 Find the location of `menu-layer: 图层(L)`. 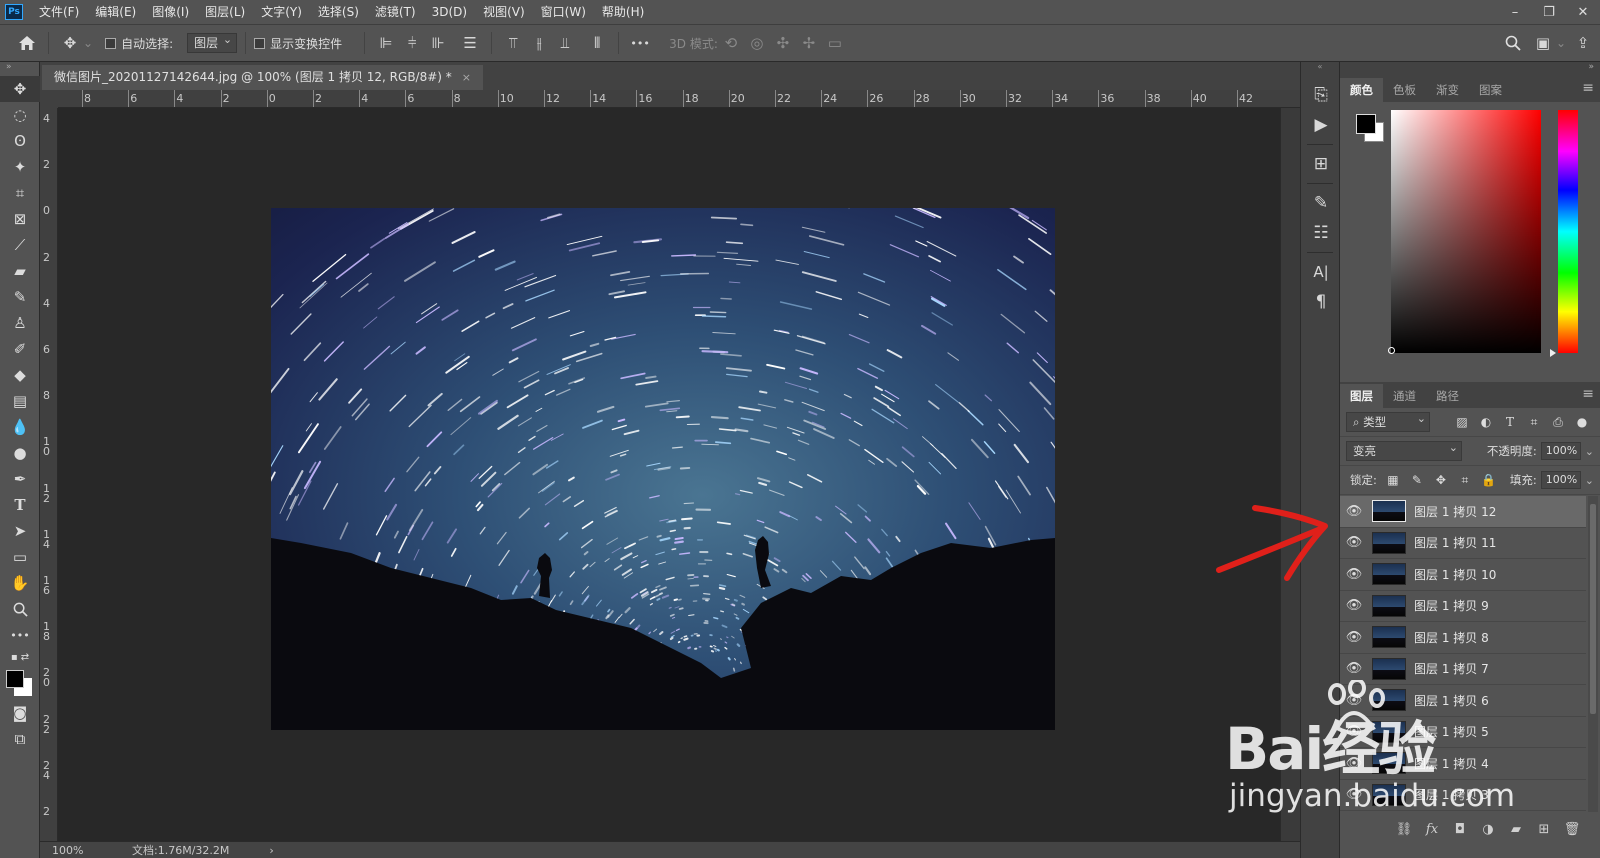

menu-layer: 图层(L) is located at coordinates (225, 12).